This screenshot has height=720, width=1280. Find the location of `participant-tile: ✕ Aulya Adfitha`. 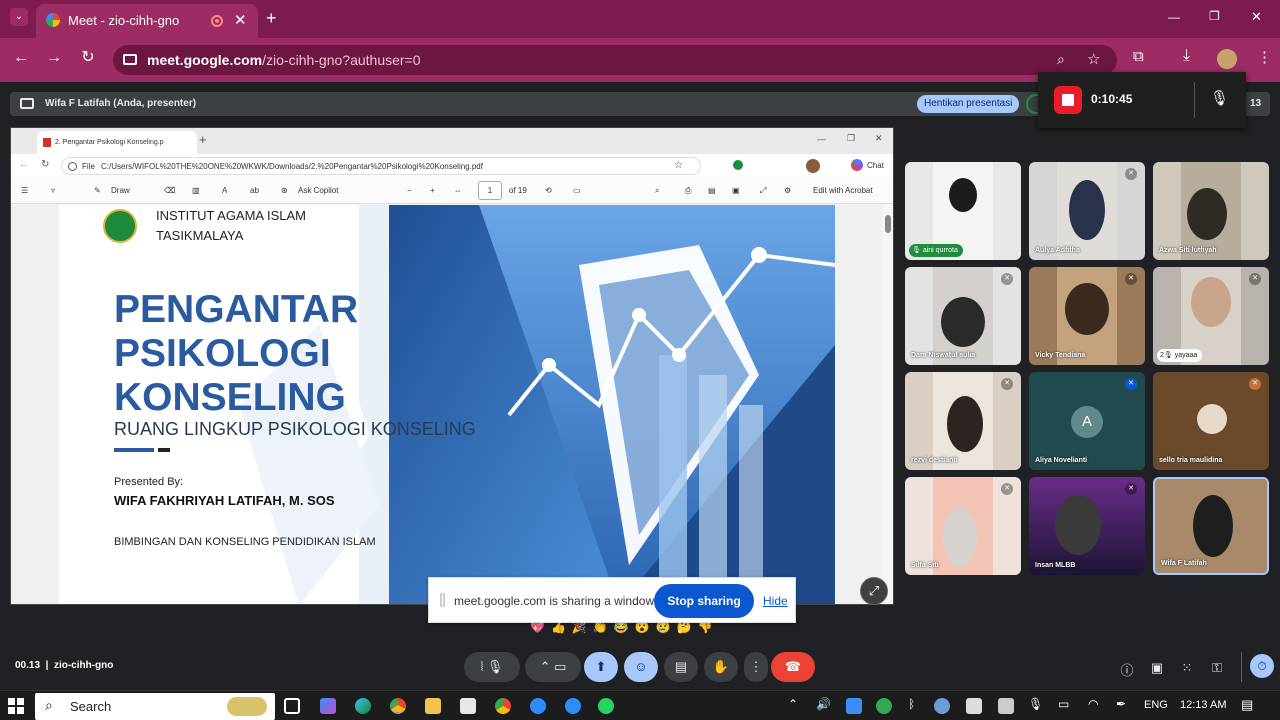

participant-tile: ✕ Aulya Adfitha is located at coordinates (1087, 211).